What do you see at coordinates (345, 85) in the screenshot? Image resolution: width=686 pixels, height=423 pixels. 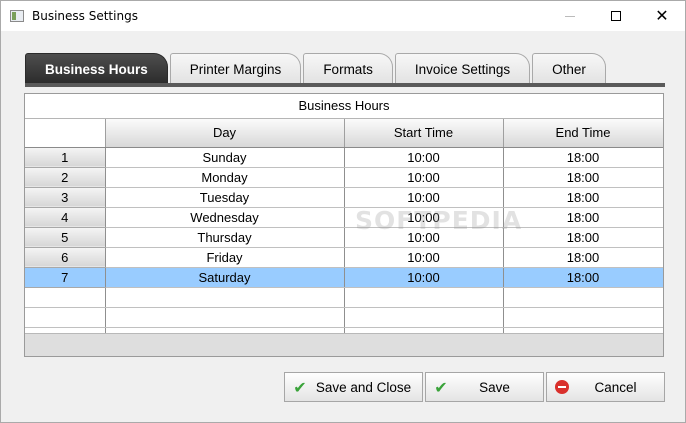 I see `tab-bar-divider` at bounding box center [345, 85].